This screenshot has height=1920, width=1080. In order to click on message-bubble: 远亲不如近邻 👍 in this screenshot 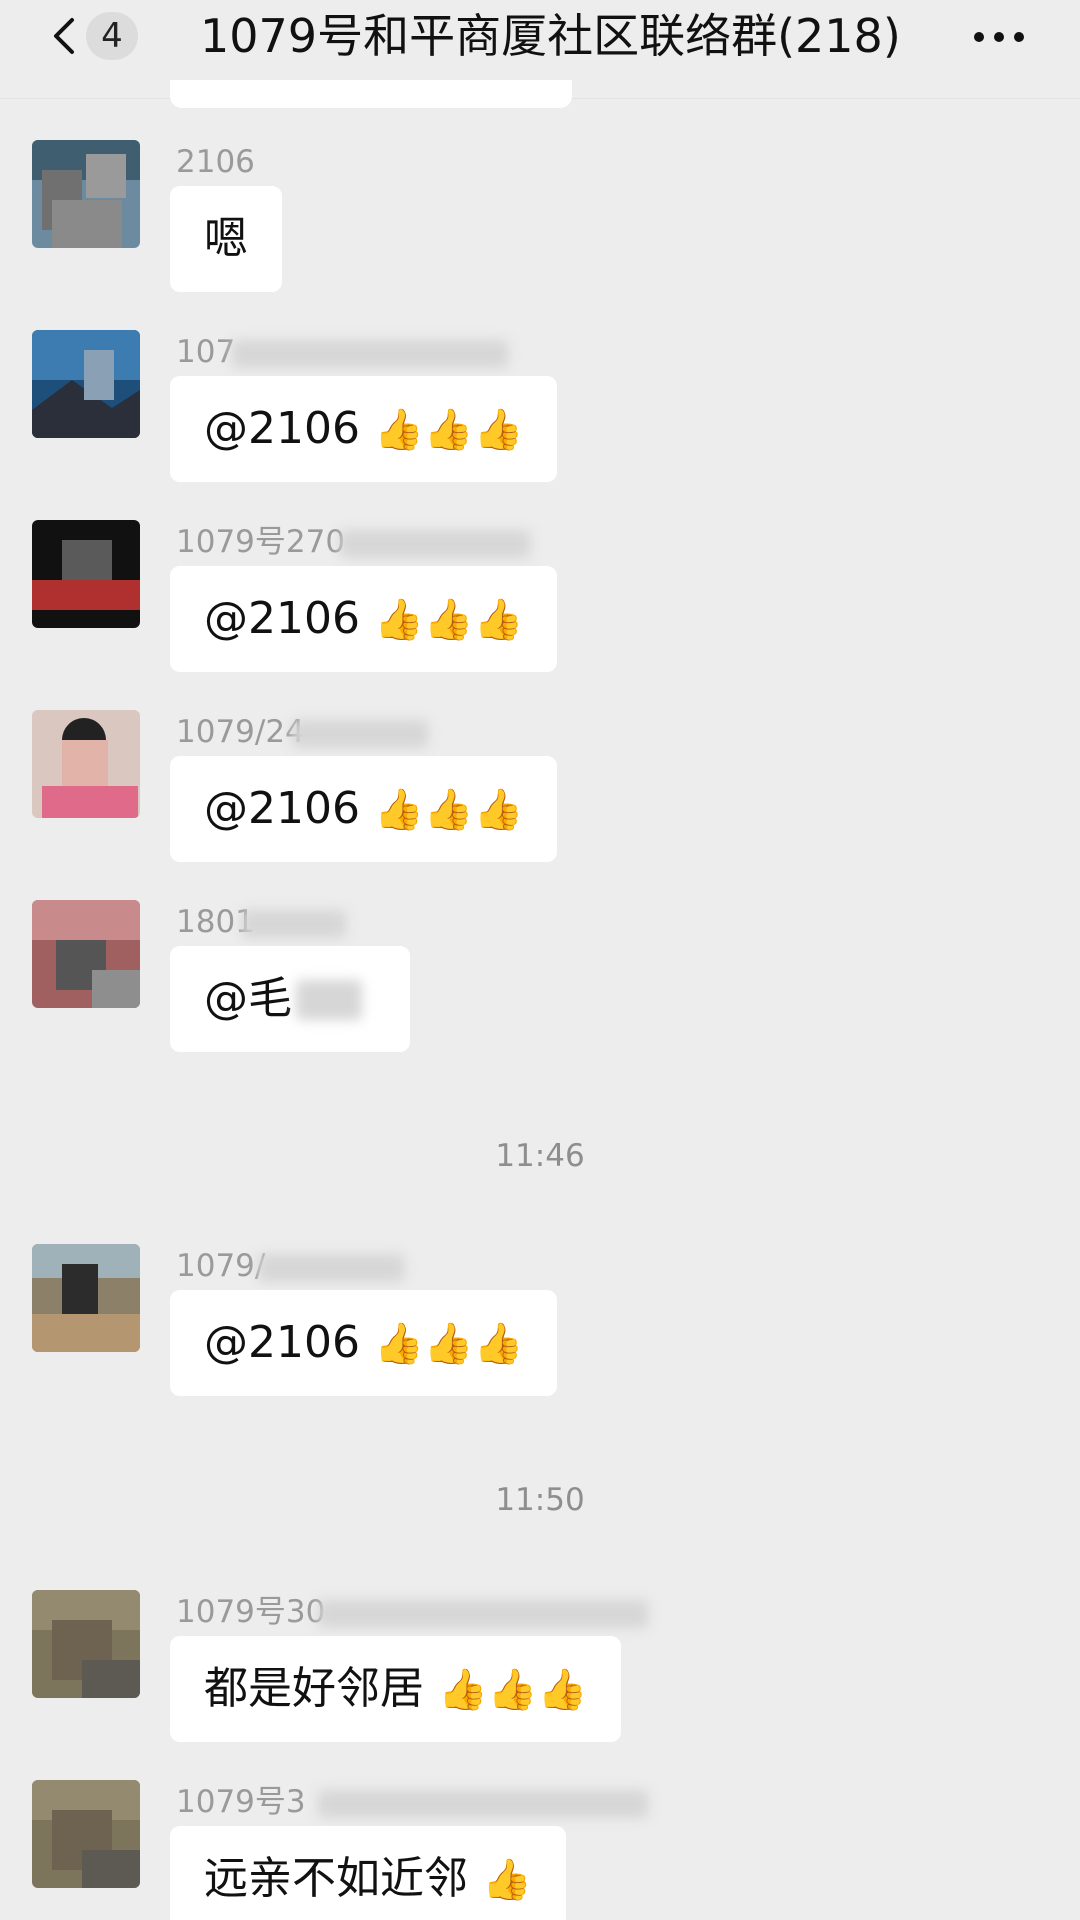, I will do `click(368, 1873)`.